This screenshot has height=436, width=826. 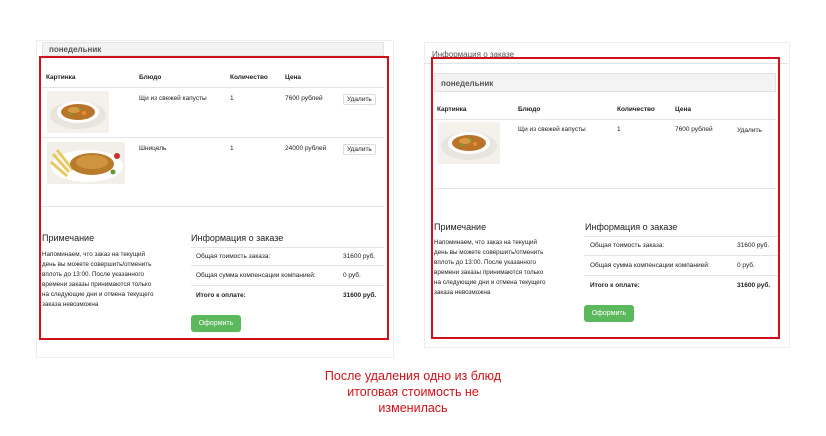 What do you see at coordinates (413, 408) in the screenshot?
I see `caption-line: изменилась` at bounding box center [413, 408].